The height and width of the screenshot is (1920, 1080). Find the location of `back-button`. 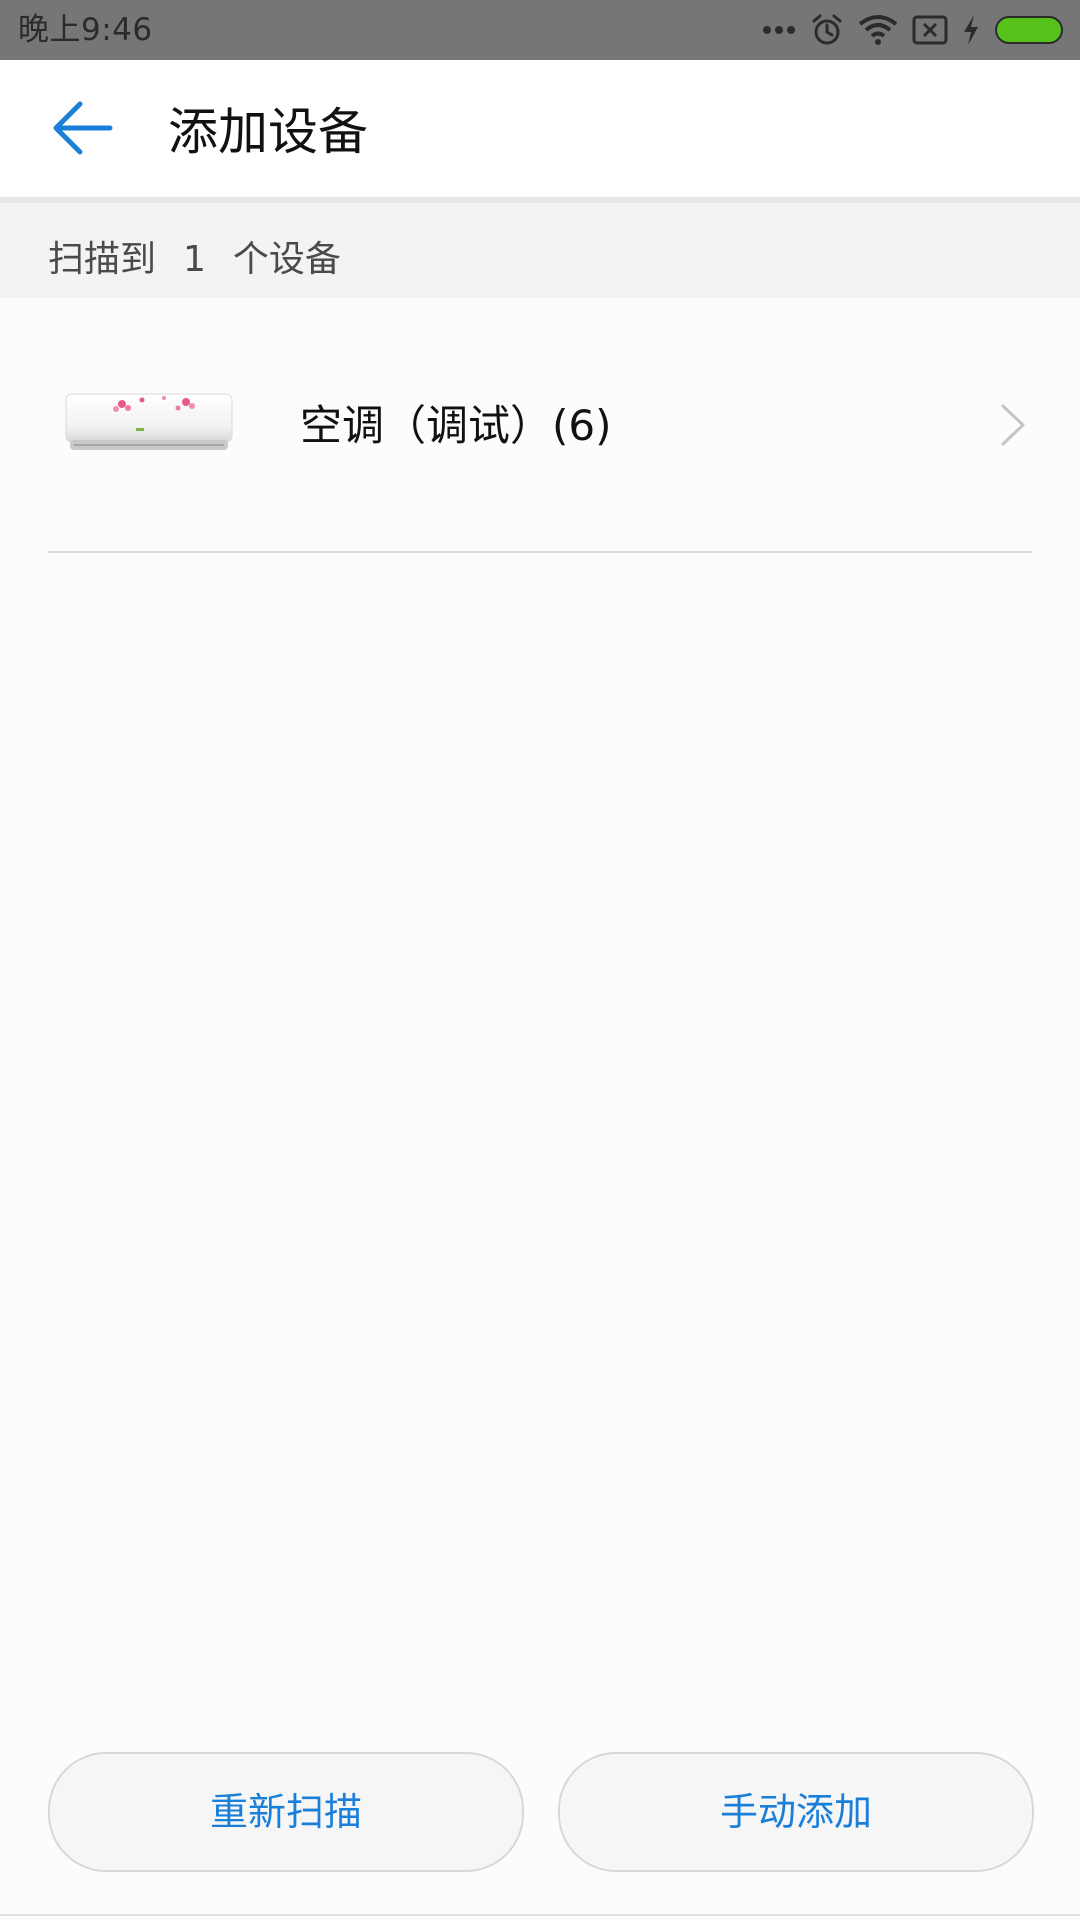

back-button is located at coordinates (82, 128).